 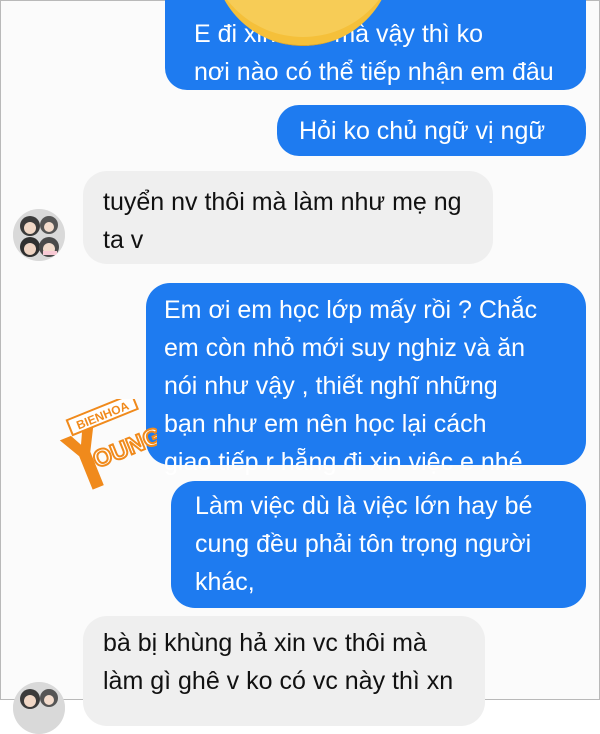 I want to click on message-line: nơi nào có thể tiếp nhận em đâu, so click(x=374, y=72).